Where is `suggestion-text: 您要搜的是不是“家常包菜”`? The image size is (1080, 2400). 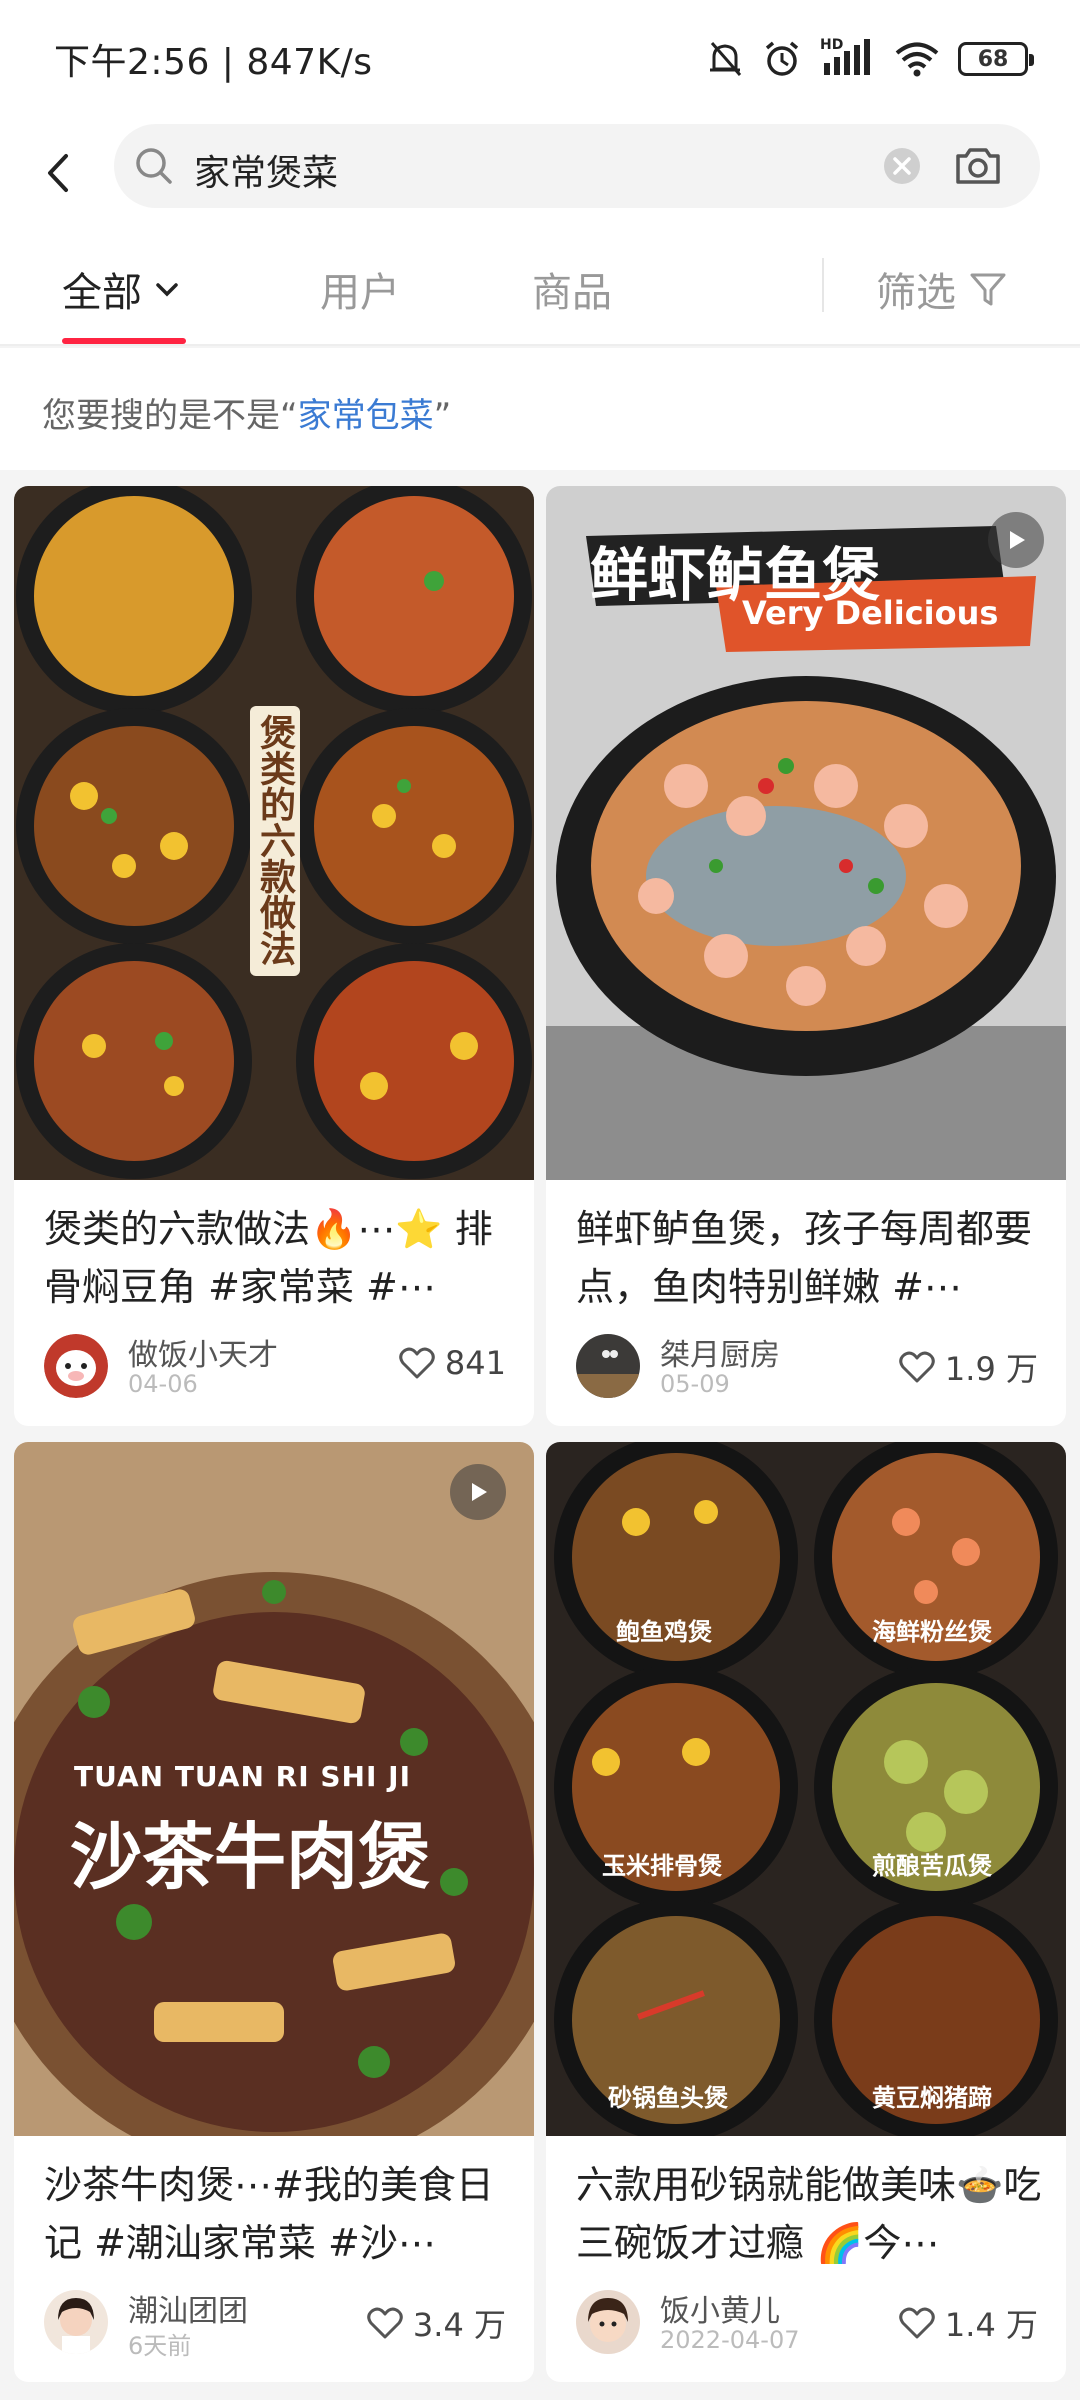
suggestion-text: 您要搜的是不是“家常包菜” is located at coordinates (246, 412).